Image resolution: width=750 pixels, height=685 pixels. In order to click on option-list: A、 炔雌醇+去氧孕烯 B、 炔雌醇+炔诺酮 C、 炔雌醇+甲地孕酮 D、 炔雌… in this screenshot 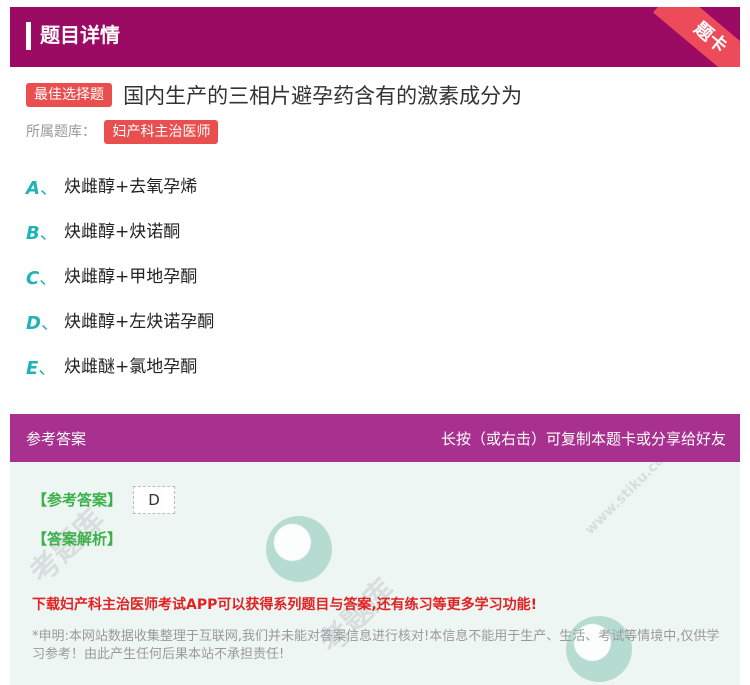, I will do `click(120, 286)`.